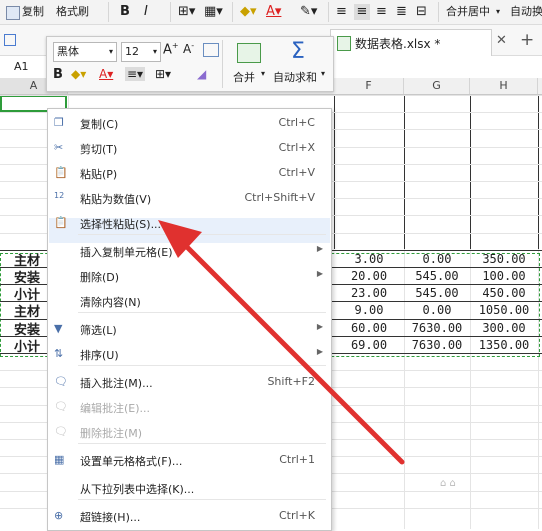  I want to click on cell-f: 23.00, so click(369, 293).